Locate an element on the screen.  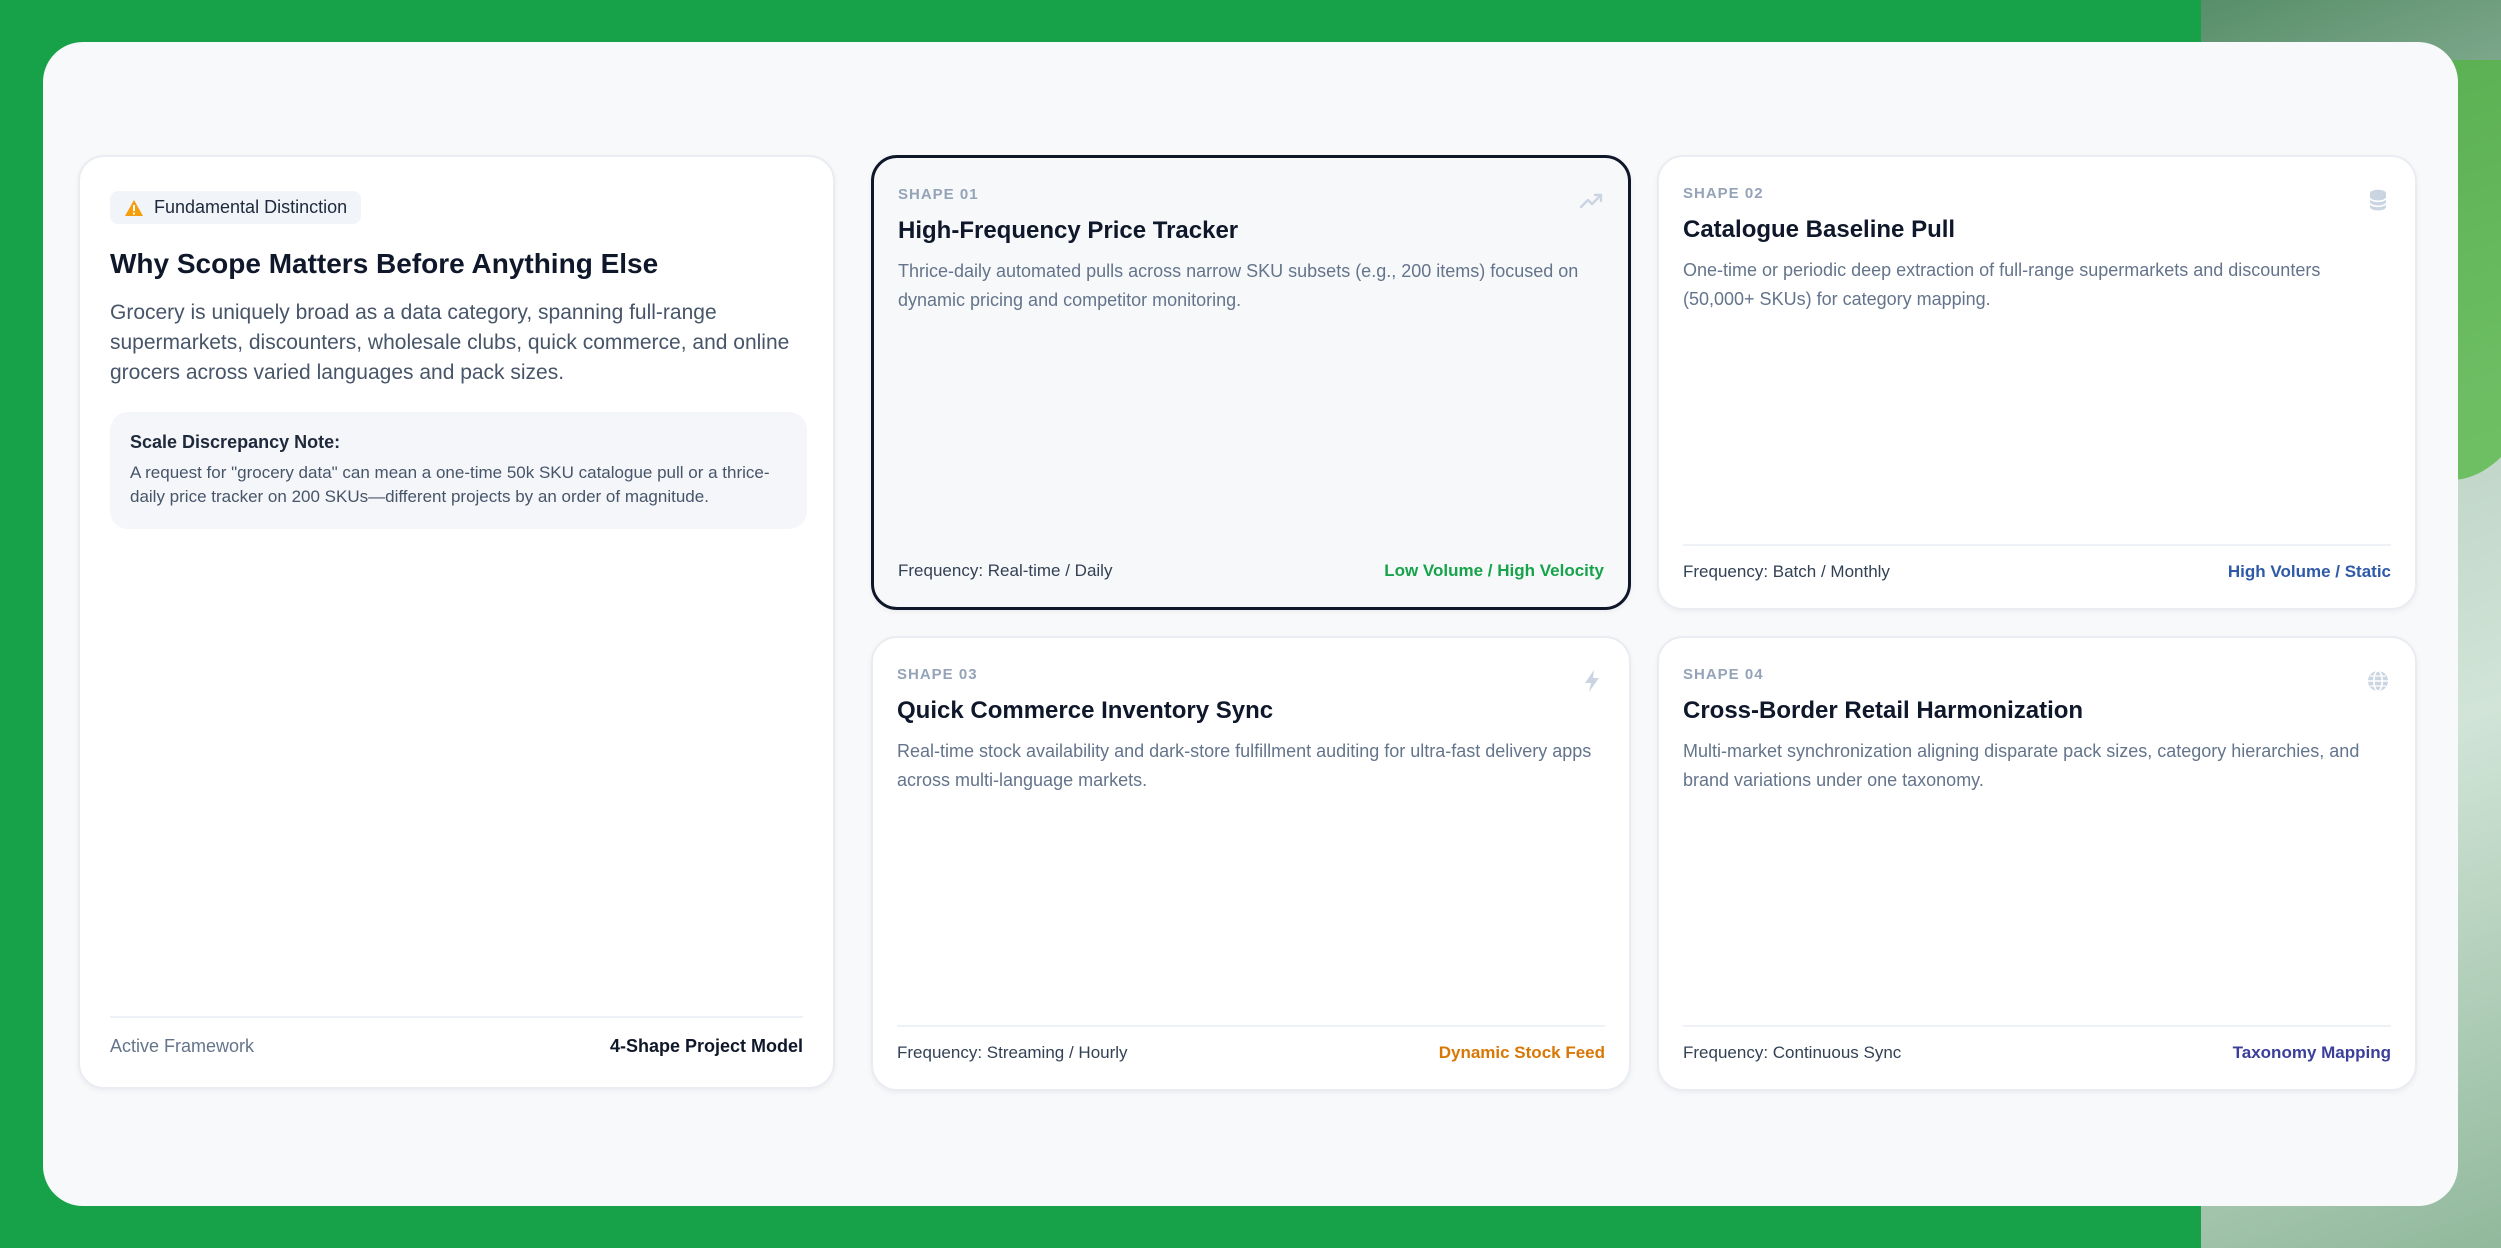
shape-label: SHAPE 01 is located at coordinates (938, 194).